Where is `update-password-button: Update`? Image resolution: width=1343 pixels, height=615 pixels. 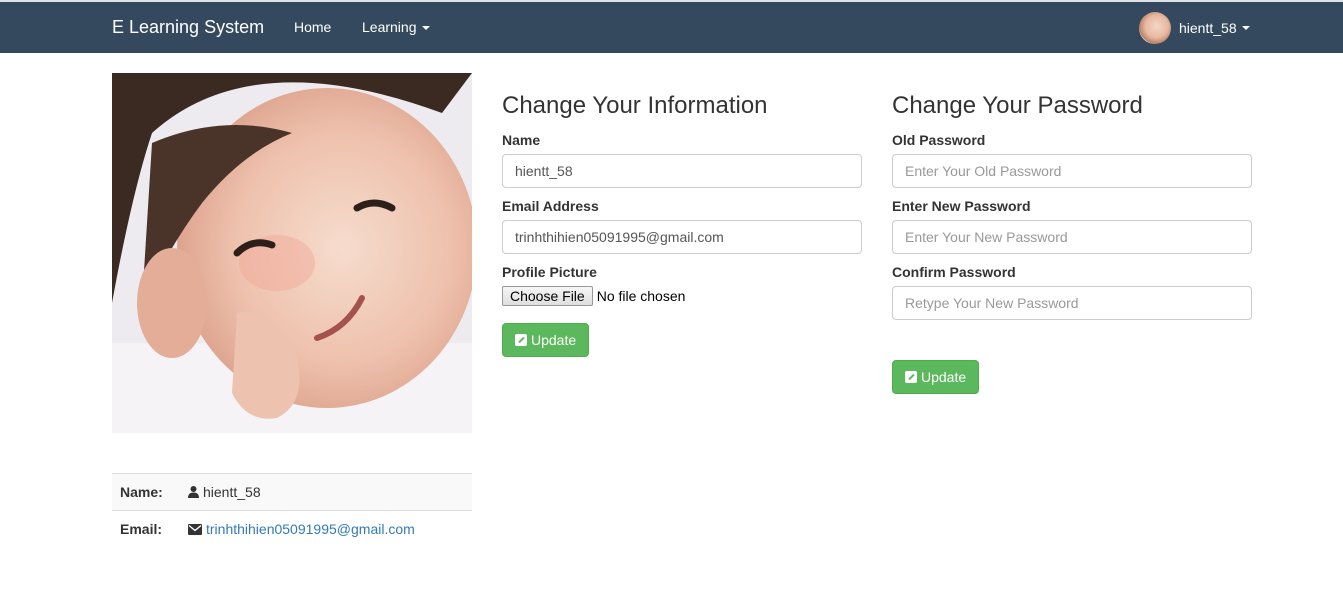 update-password-button: Update is located at coordinates (936, 377).